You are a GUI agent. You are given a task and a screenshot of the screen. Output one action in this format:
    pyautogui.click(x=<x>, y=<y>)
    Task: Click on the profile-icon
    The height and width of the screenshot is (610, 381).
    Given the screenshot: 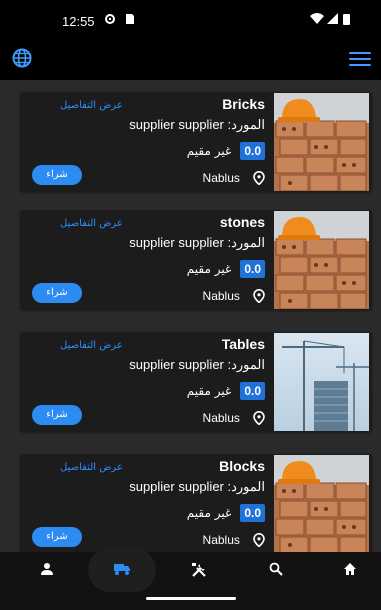 What is the action you would take?
    pyautogui.click(x=47, y=570)
    